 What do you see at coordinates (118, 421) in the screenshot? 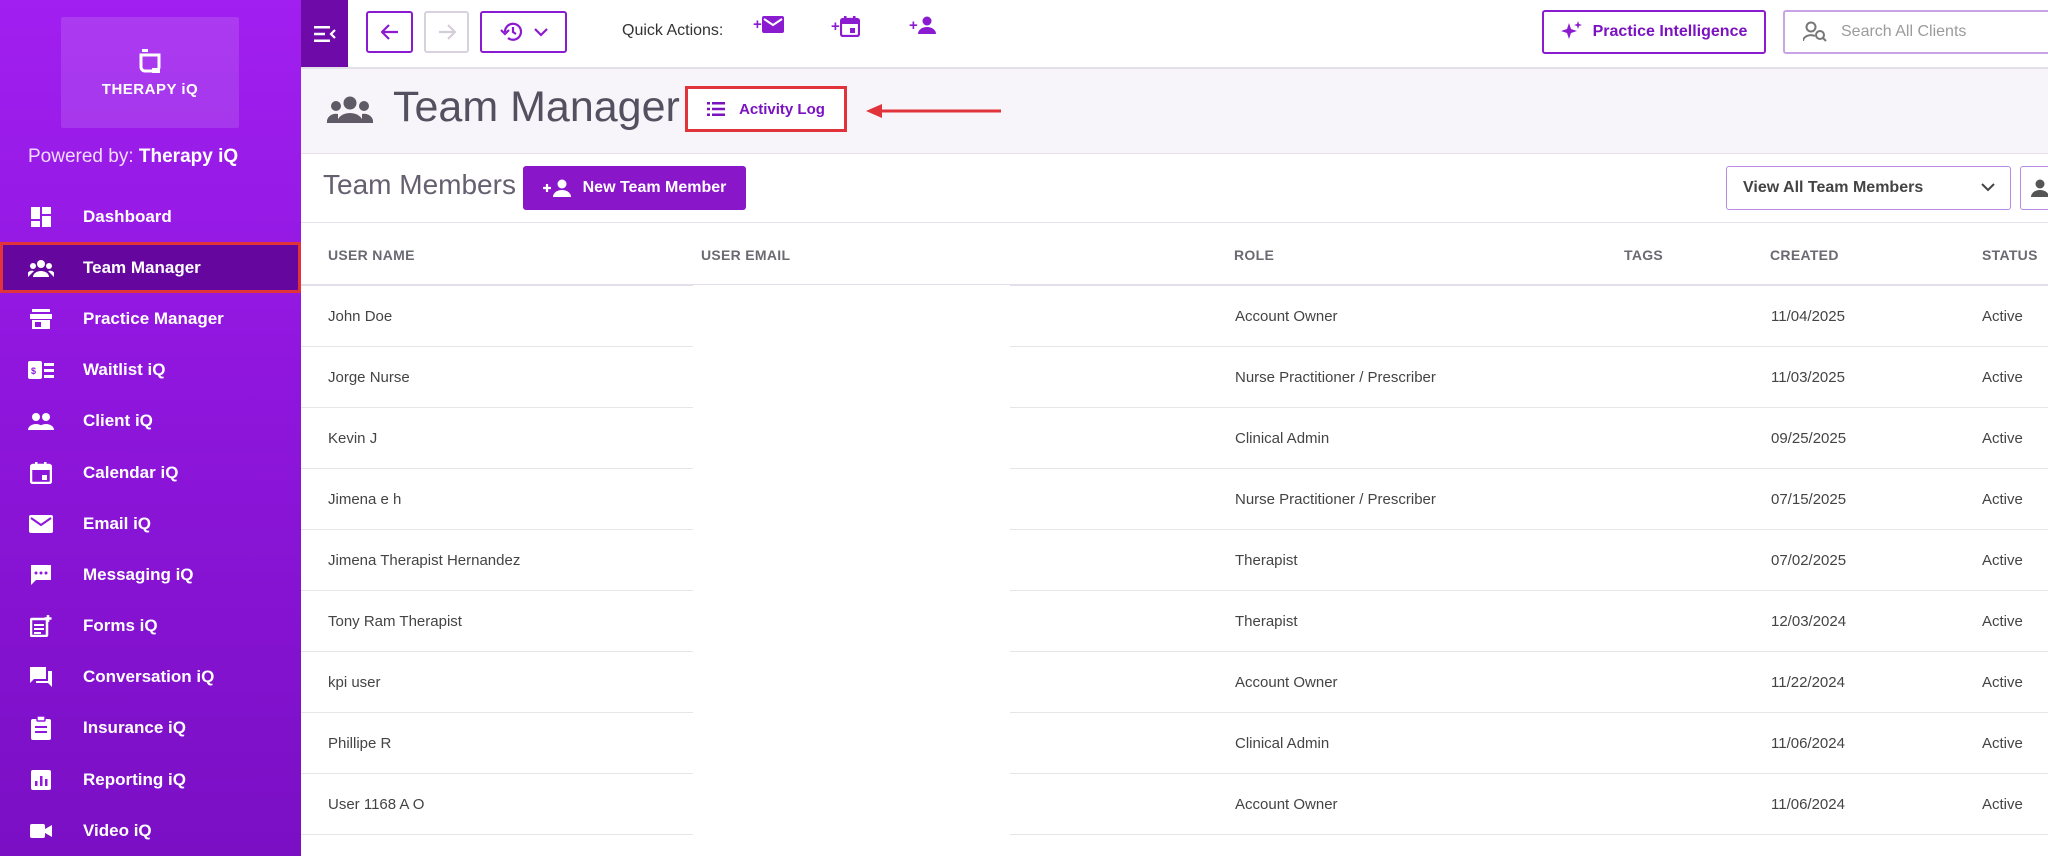
I see `sidebar-item-label: Client iQ` at bounding box center [118, 421].